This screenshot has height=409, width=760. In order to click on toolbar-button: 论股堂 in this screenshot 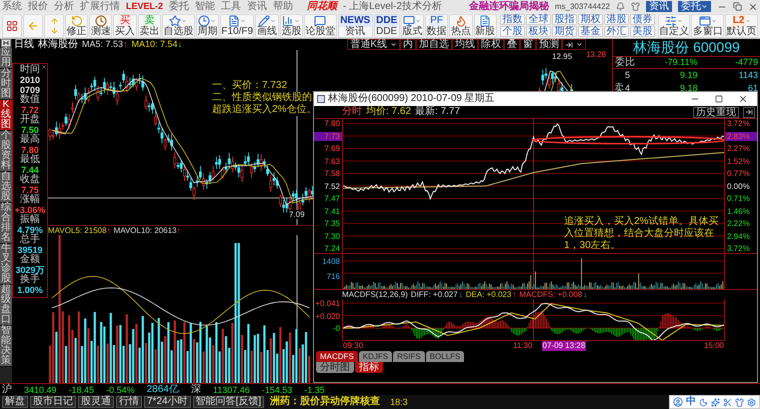, I will do `click(320, 26)`.